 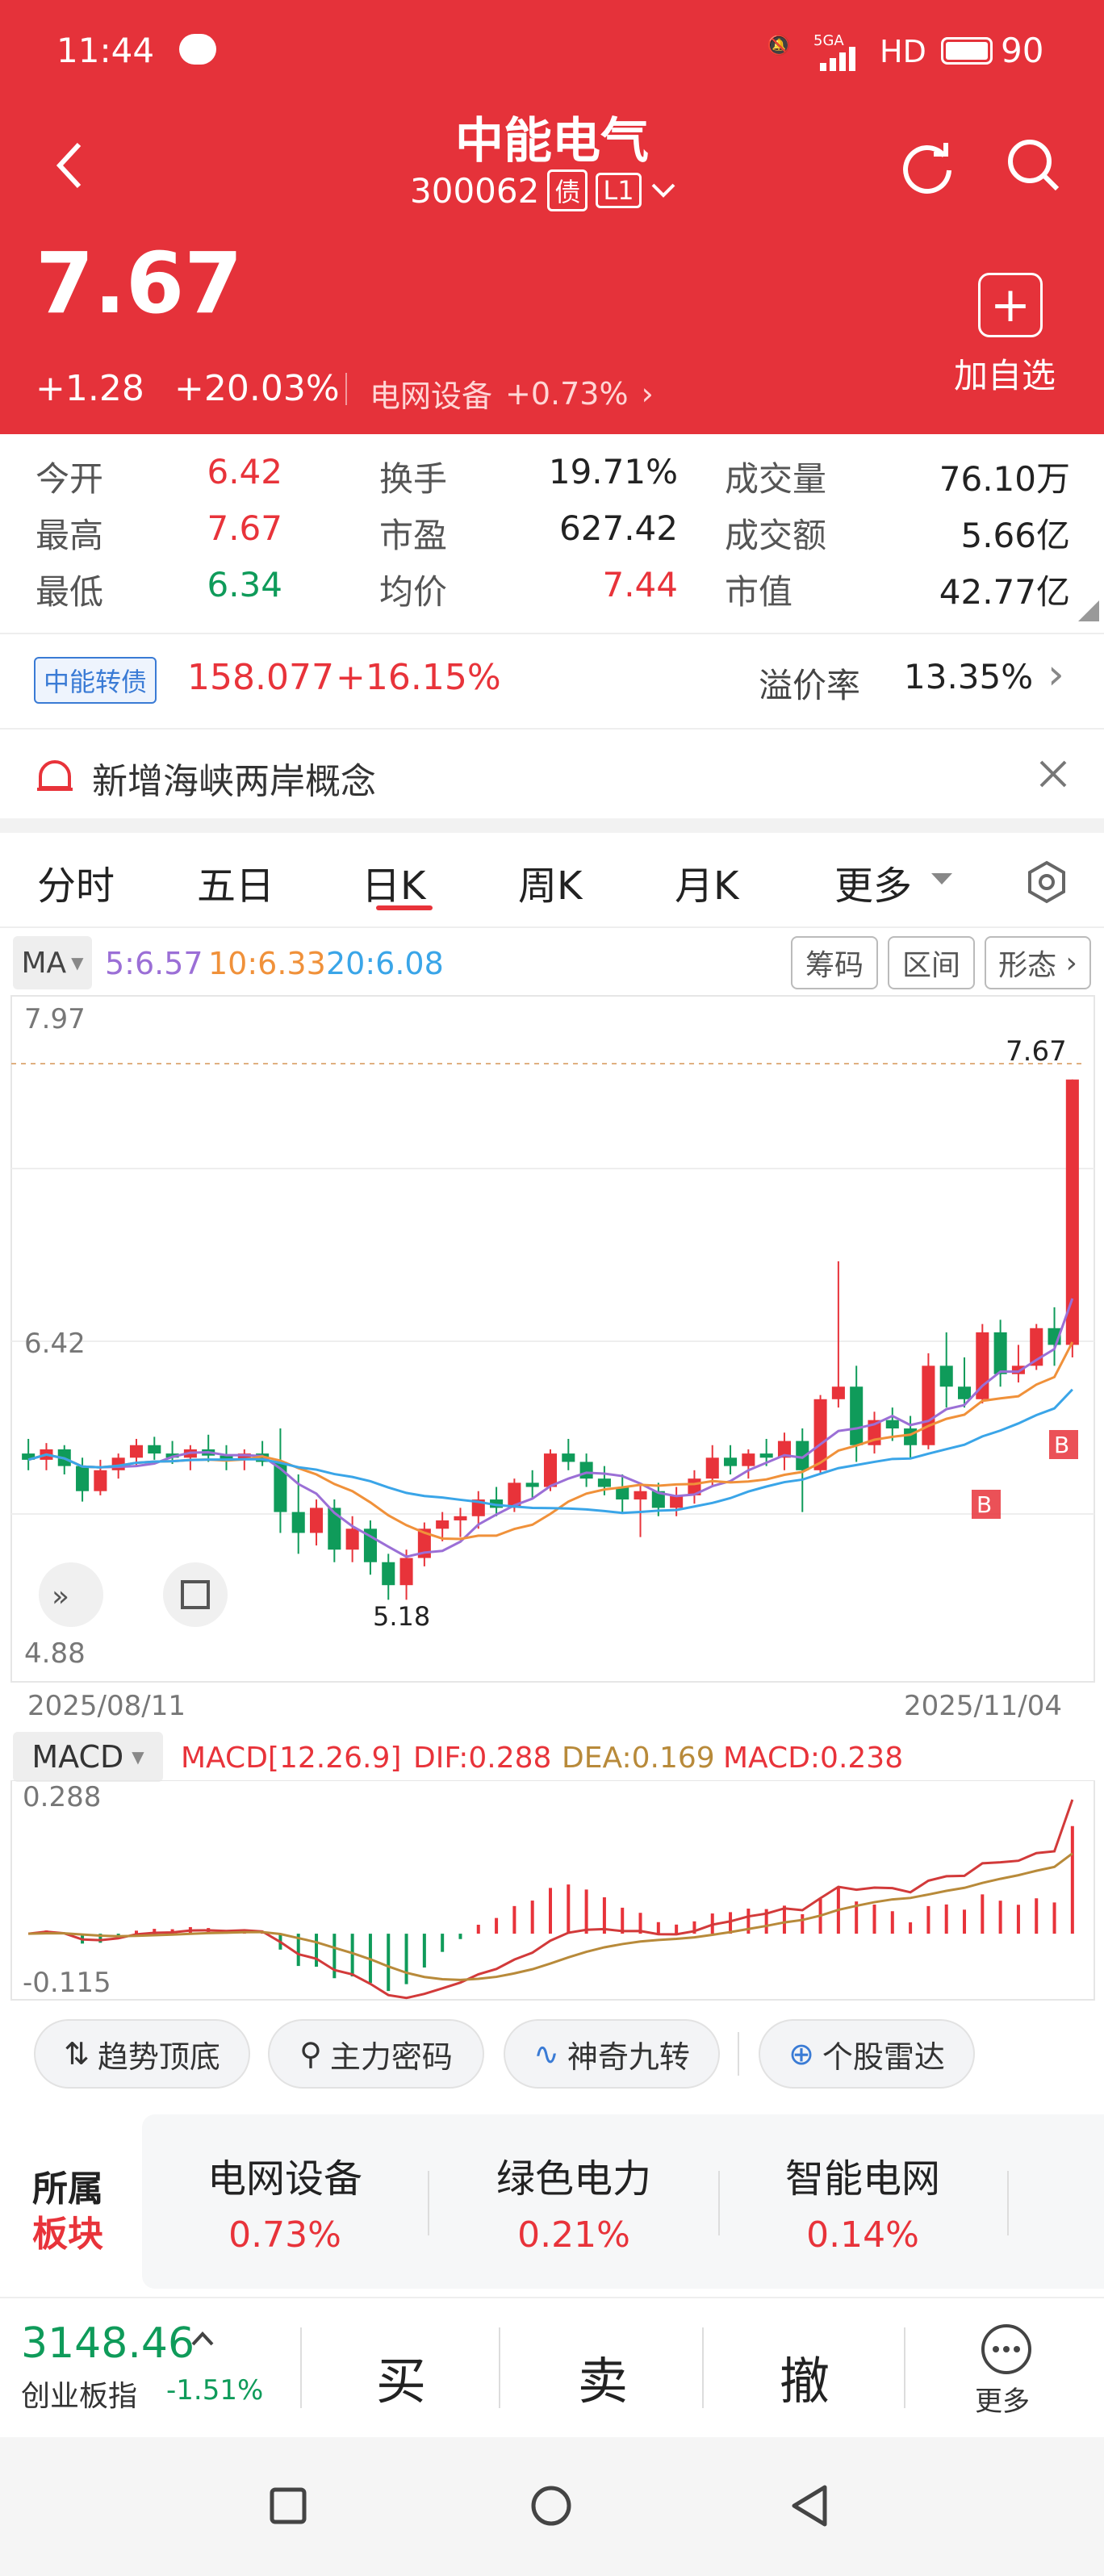 I want to click on sector-link: 电网设备 +0.73% ›, so click(x=512, y=393).